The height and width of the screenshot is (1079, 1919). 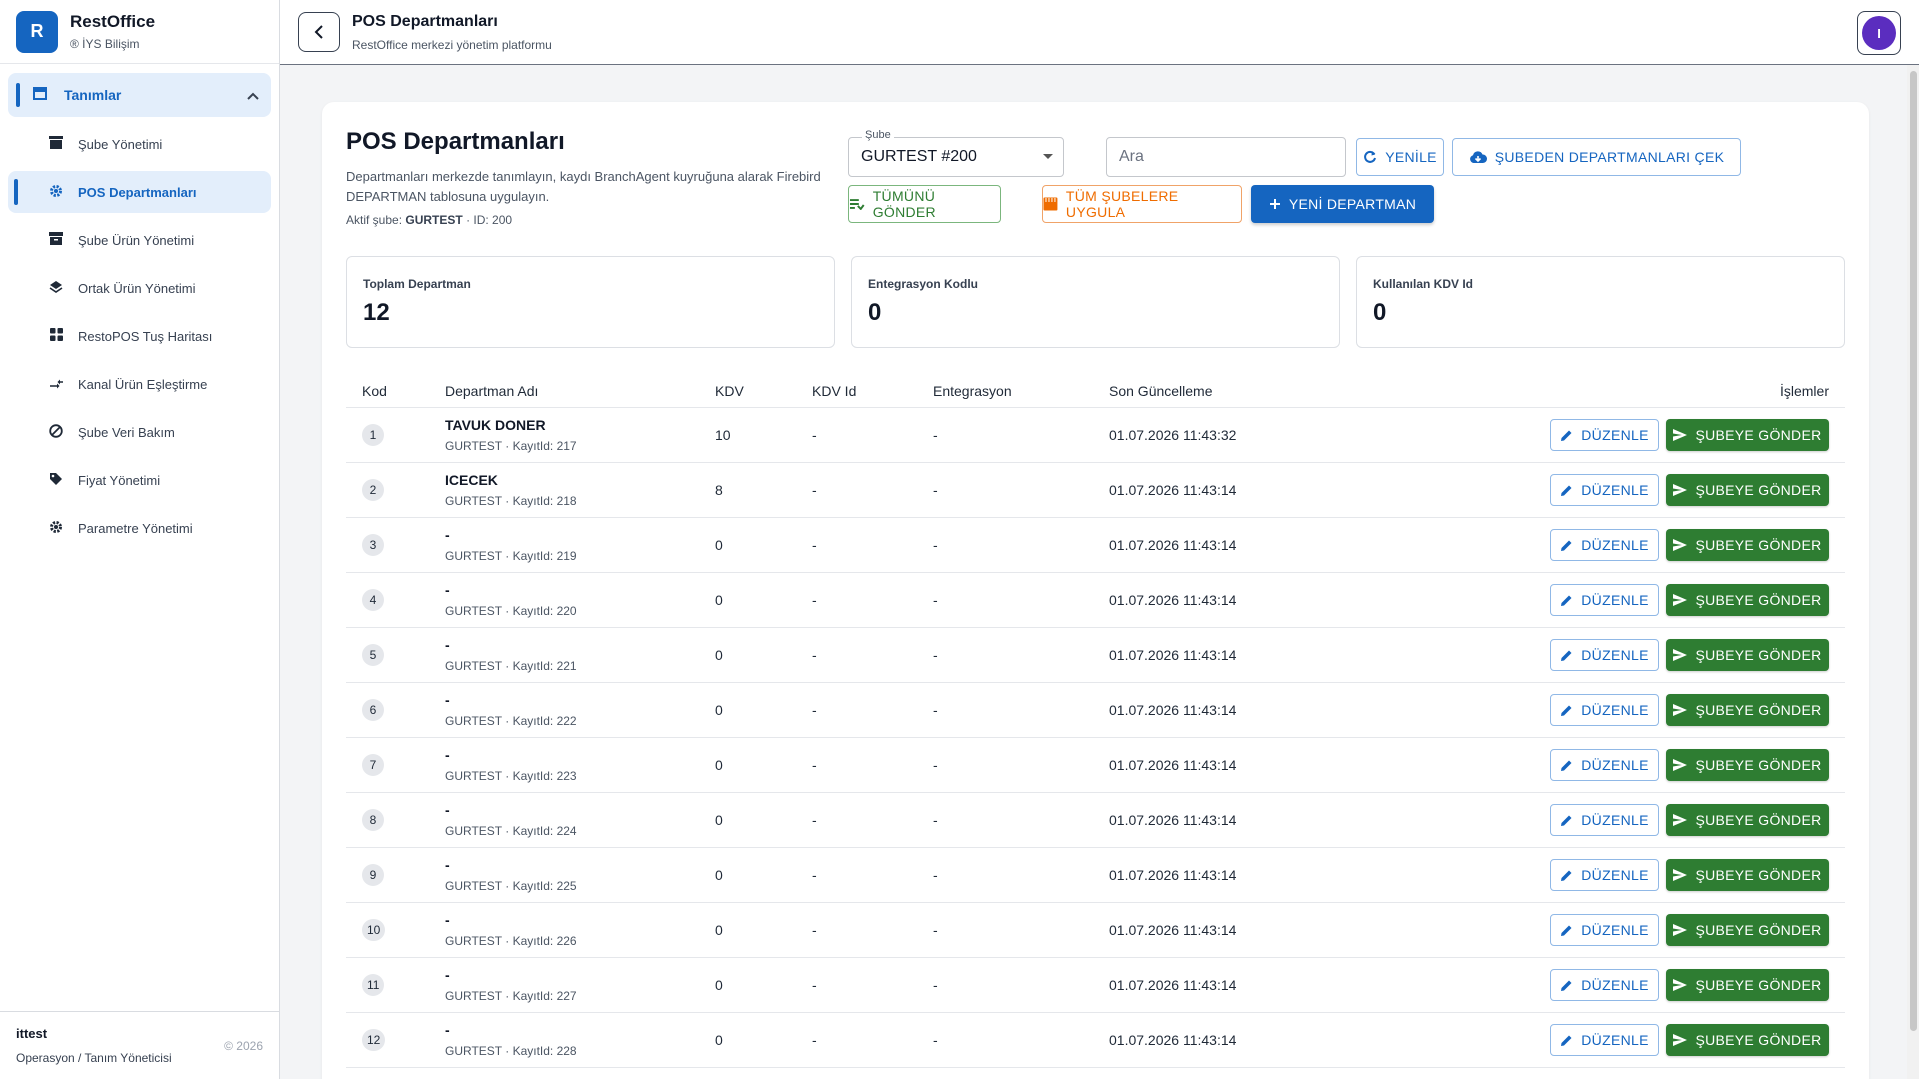 I want to click on cell-name: - GURTEST · KayıtId: 225, so click(x=580, y=875).